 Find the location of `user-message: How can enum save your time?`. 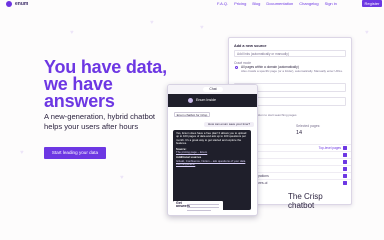

user-message: How can enum save your time? is located at coordinates (229, 124).